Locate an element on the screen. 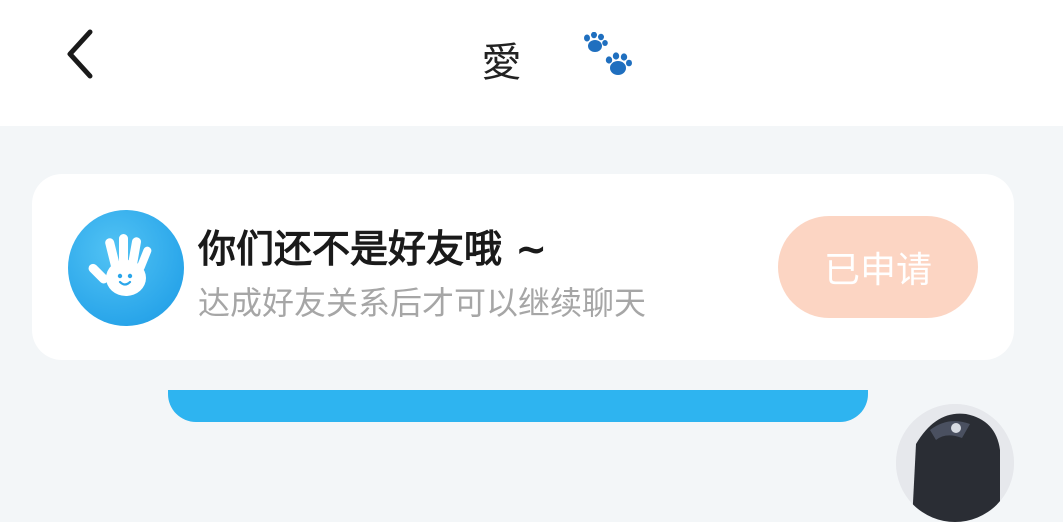 This screenshot has height=522, width=1063. chat-bubble is located at coordinates (518, 406).